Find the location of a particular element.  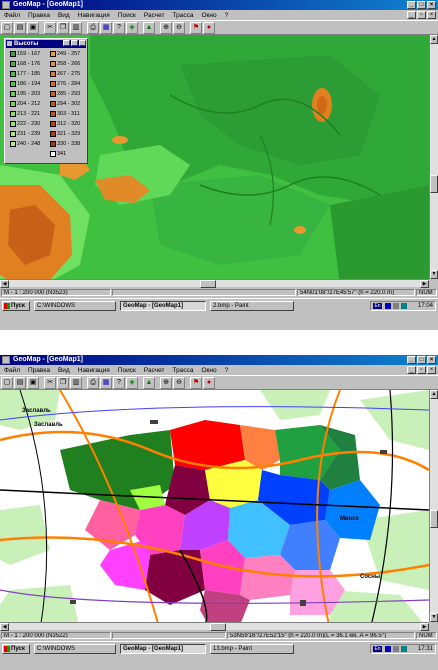

legend-row: 267 - 275 is located at coordinates (66, 74).